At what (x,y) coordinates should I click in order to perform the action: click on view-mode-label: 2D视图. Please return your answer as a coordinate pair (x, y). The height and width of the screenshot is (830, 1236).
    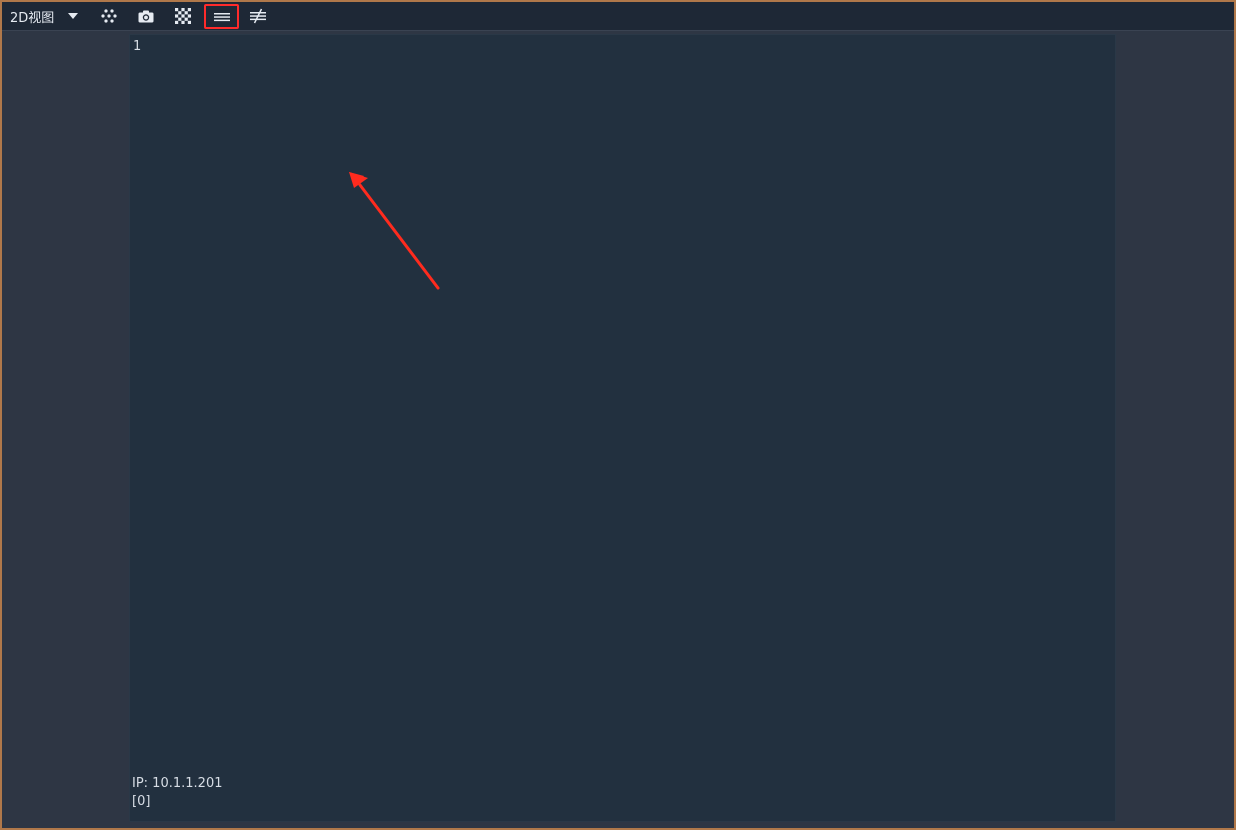
    Looking at the image, I should click on (32, 18).